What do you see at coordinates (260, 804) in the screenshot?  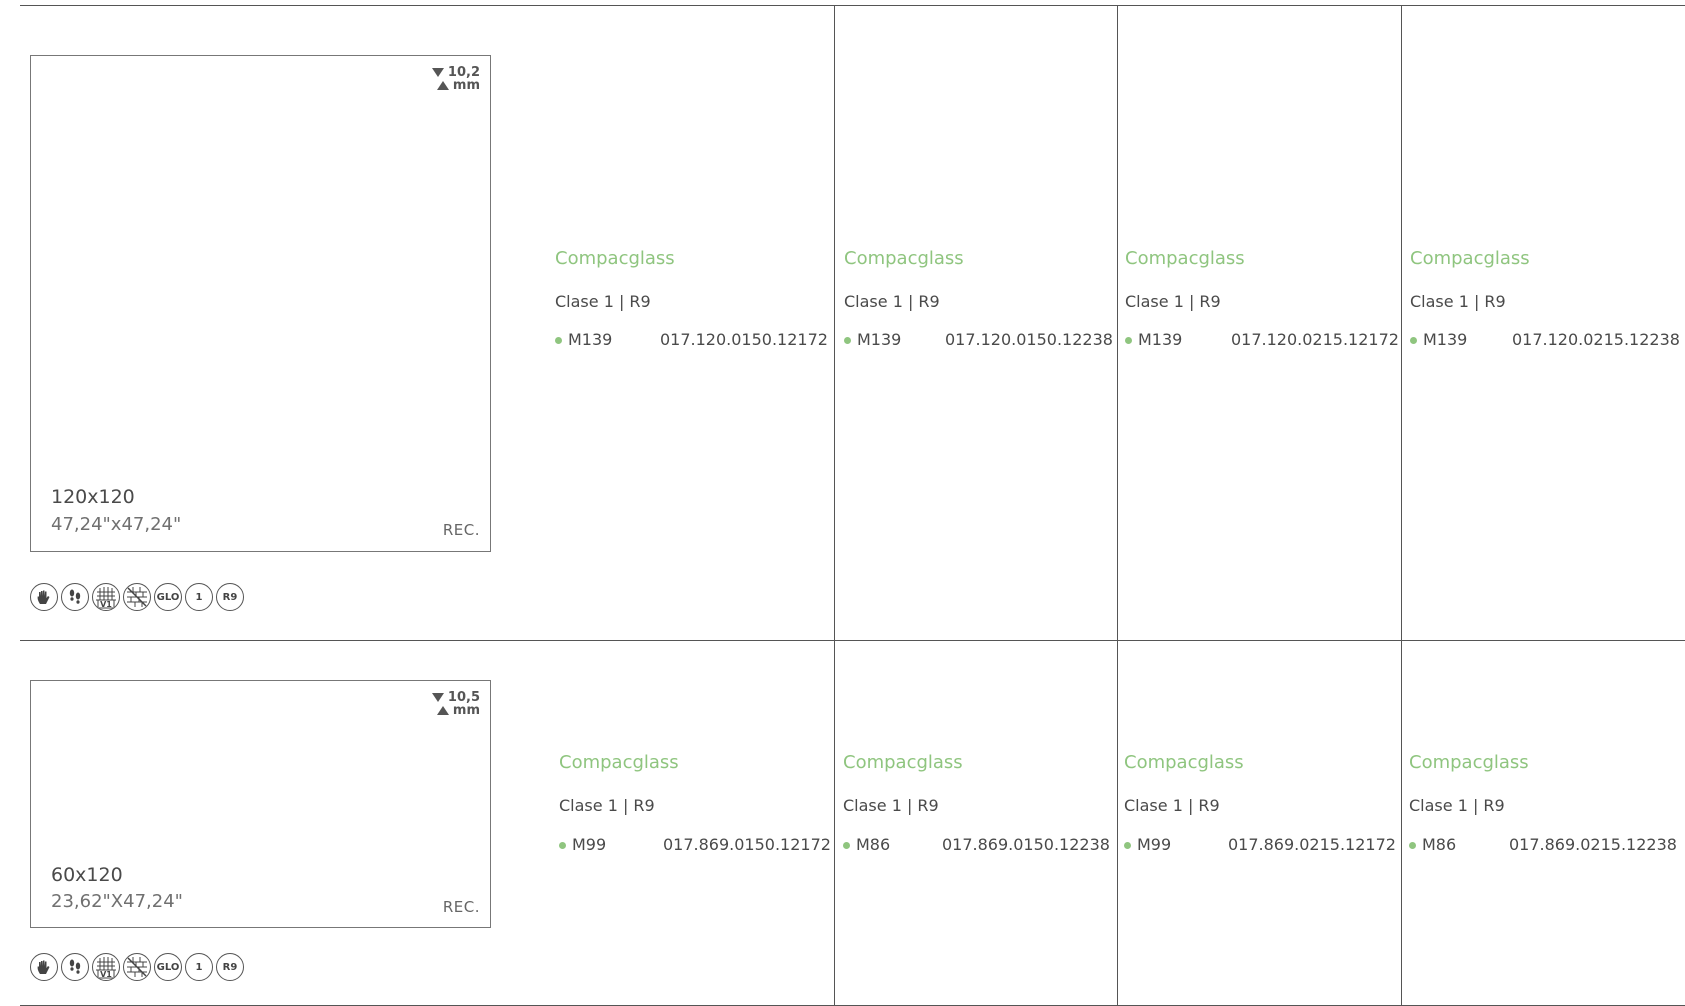 I see `tile-preview: 10,5 mm 60x120 23,62"X47,24" REC.` at bounding box center [260, 804].